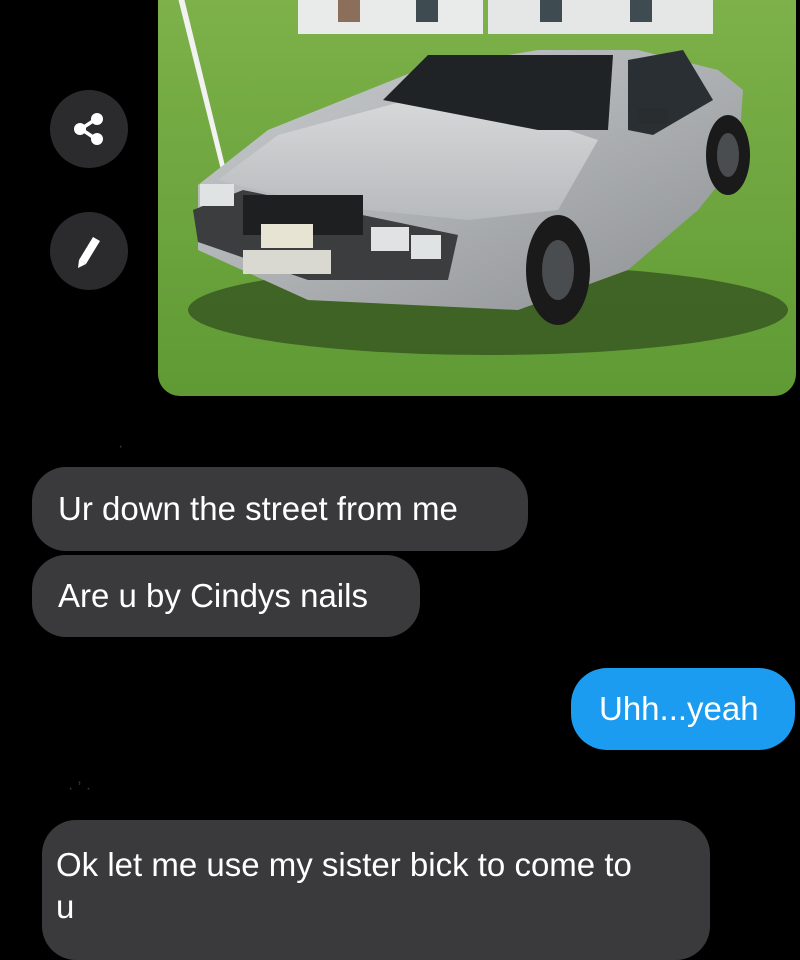  I want to click on pencil-icon, so click(89, 252).